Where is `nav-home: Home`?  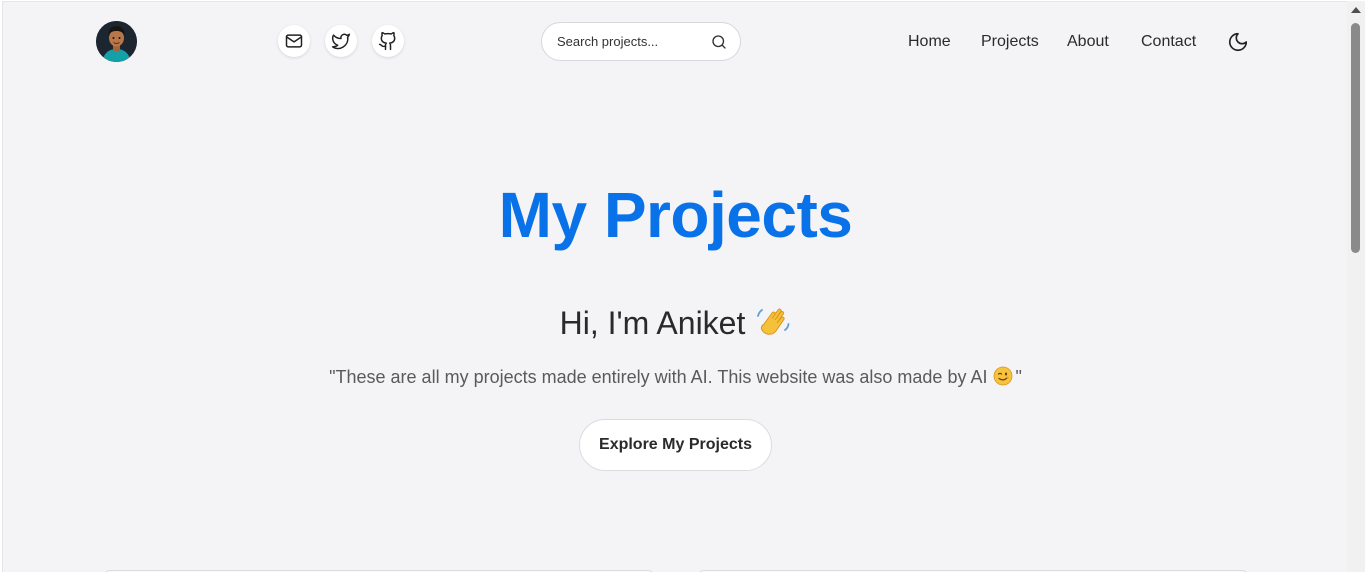 nav-home: Home is located at coordinates (929, 42).